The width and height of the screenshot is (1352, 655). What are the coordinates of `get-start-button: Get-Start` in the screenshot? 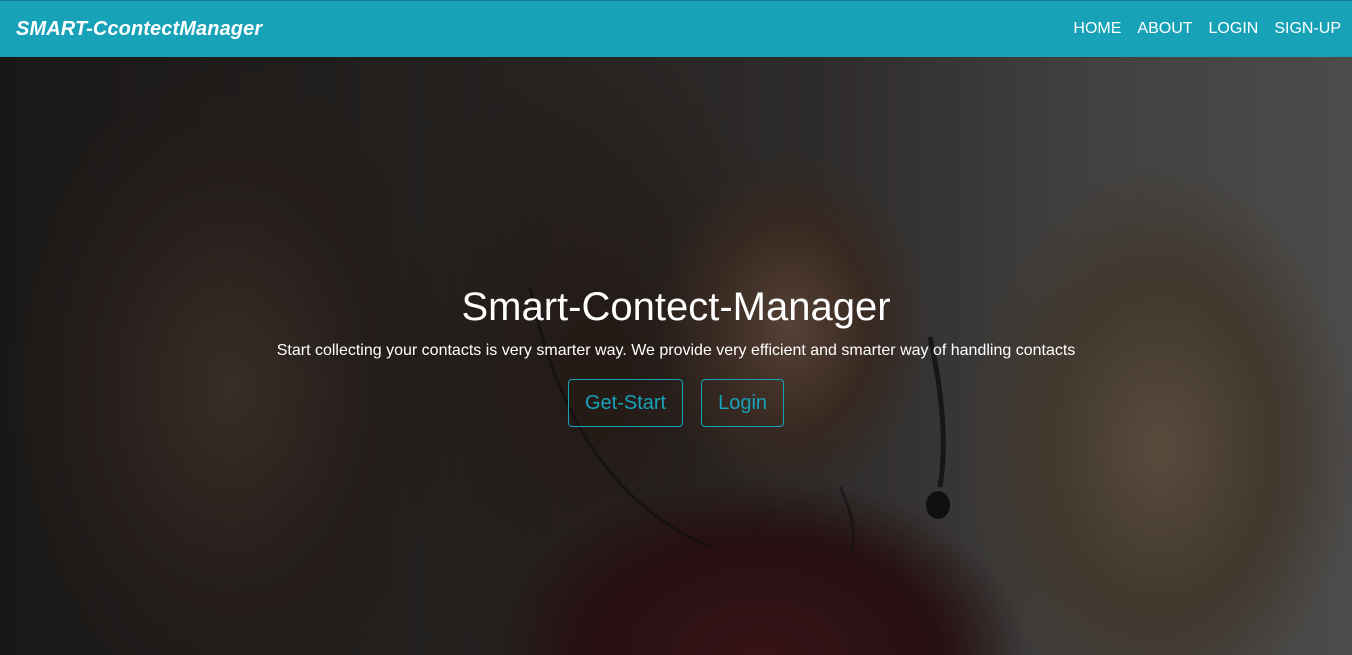 It's located at (625, 403).